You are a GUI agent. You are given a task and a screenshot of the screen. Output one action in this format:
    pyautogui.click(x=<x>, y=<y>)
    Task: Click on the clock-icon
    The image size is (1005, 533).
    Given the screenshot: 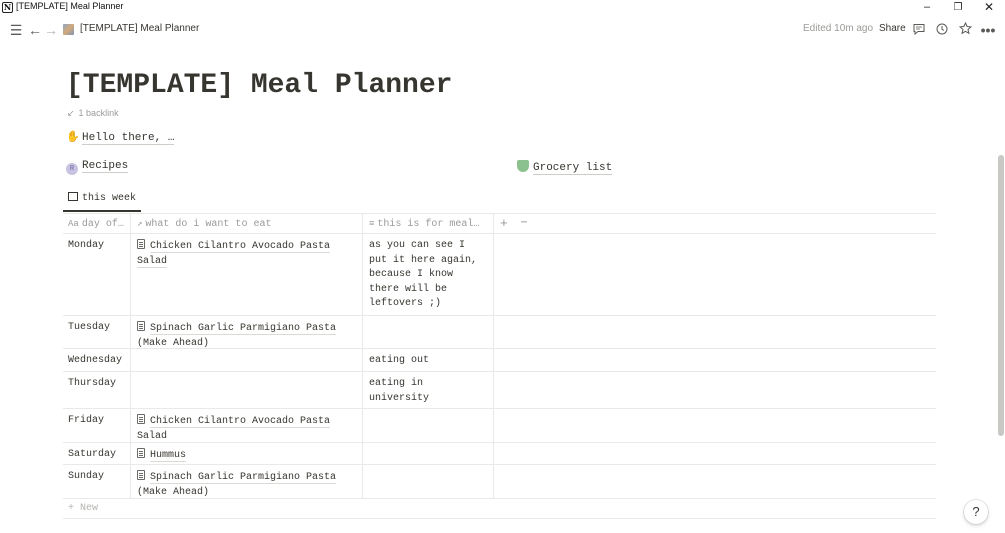 What is the action you would take?
    pyautogui.click(x=942, y=30)
    